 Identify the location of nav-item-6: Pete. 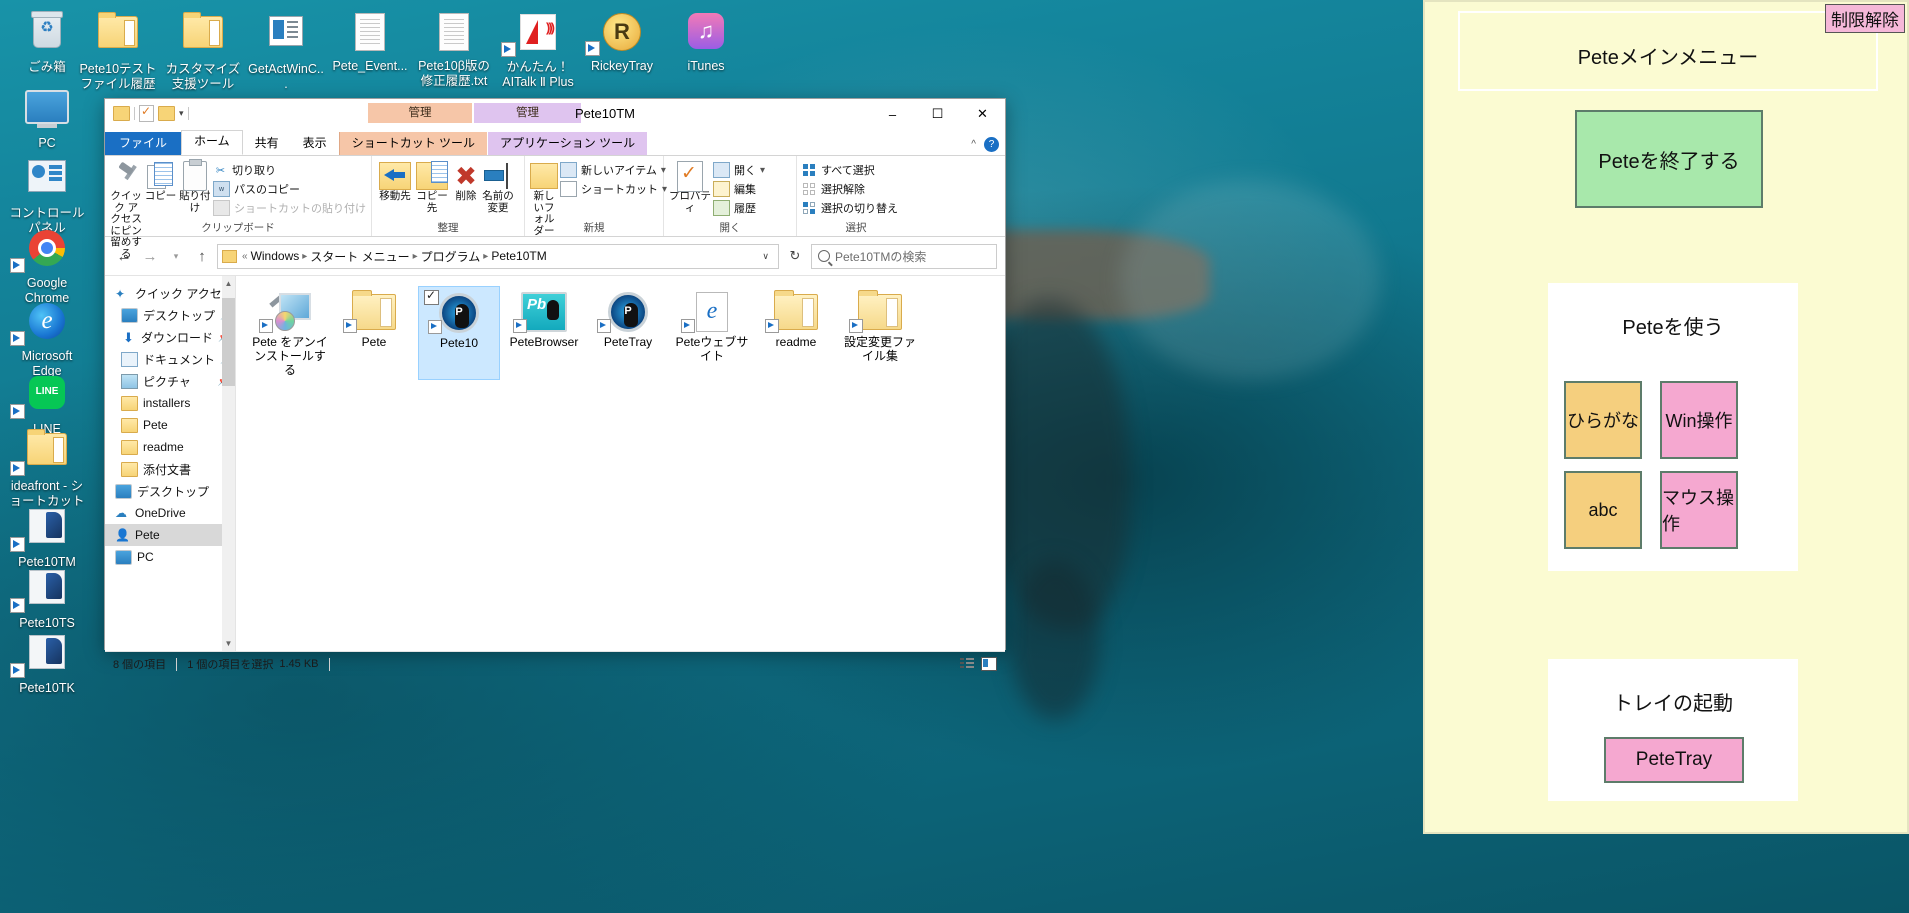
(170, 425).